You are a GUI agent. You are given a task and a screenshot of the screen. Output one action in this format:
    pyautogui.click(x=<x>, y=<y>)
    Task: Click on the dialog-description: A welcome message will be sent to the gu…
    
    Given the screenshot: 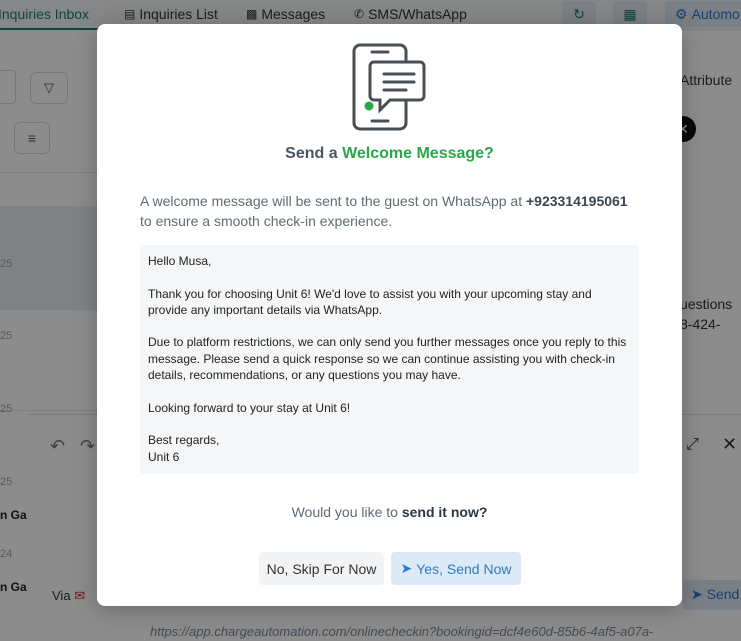 What is the action you would take?
    pyautogui.click(x=384, y=211)
    